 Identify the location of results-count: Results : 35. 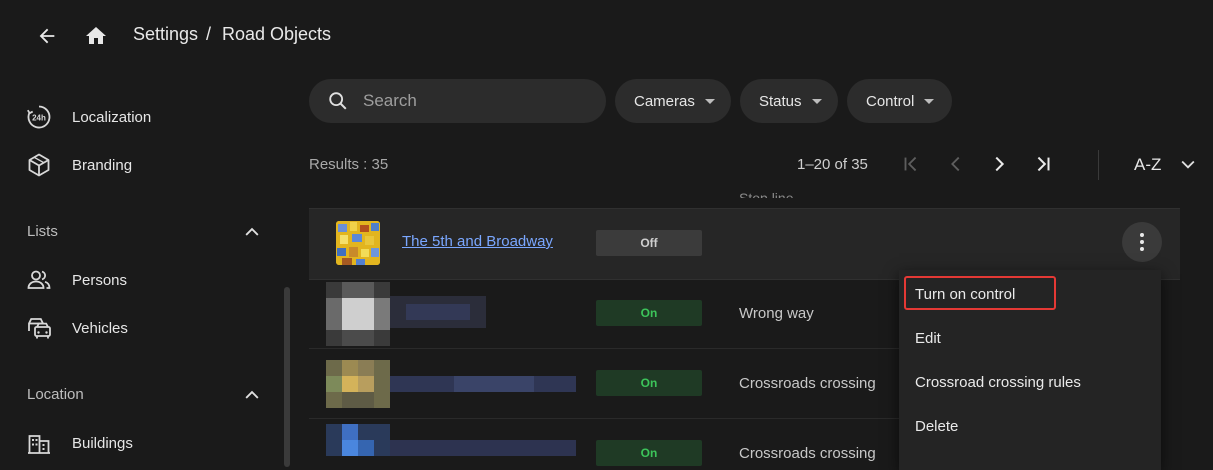
(349, 164).